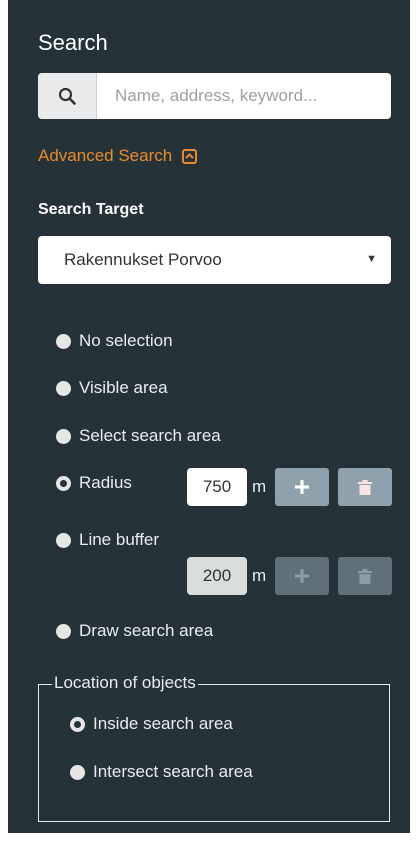  Describe the element at coordinates (91, 209) in the screenshot. I see `search-target-label: Search Target` at that location.